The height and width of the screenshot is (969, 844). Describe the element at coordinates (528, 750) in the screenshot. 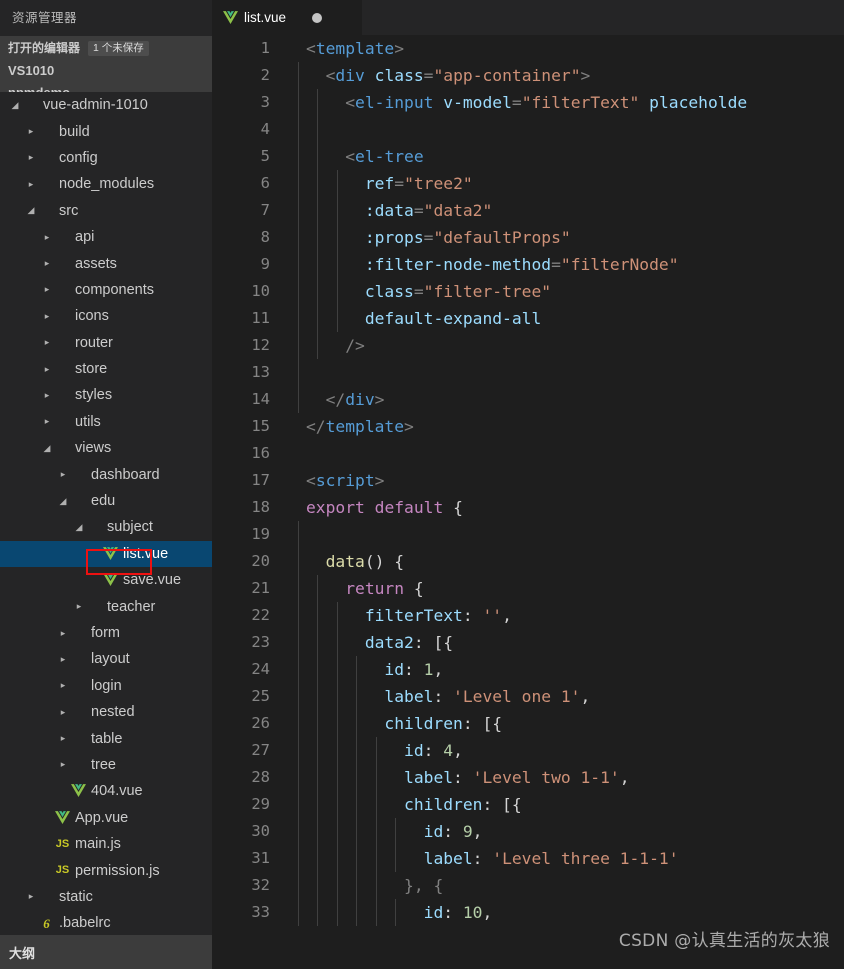

I see `code-line: 27 id: 4,` at that location.